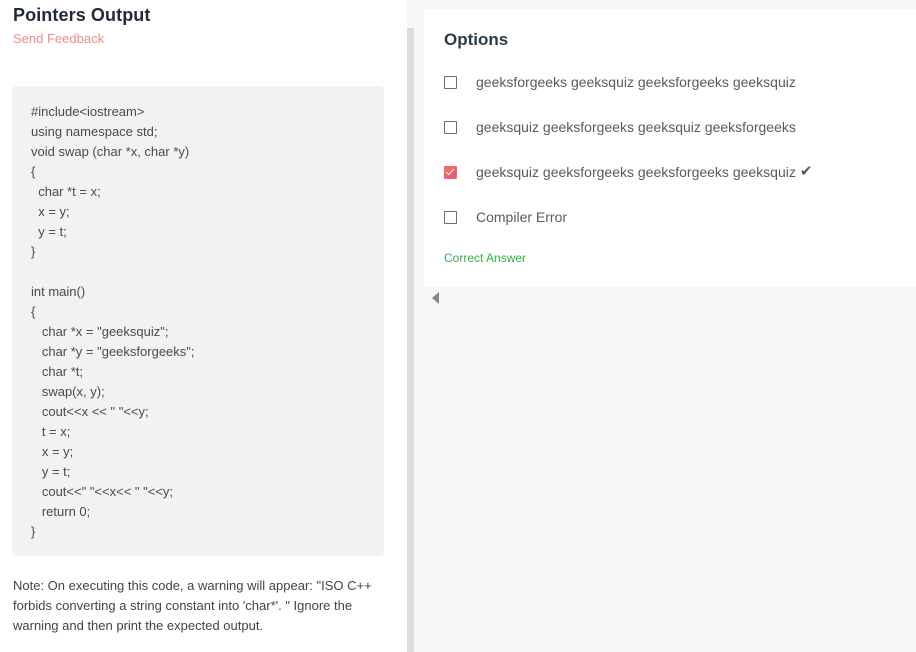 The width and height of the screenshot is (916, 652). Describe the element at coordinates (806, 171) in the screenshot. I see `checkmark-icon: ✔` at that location.